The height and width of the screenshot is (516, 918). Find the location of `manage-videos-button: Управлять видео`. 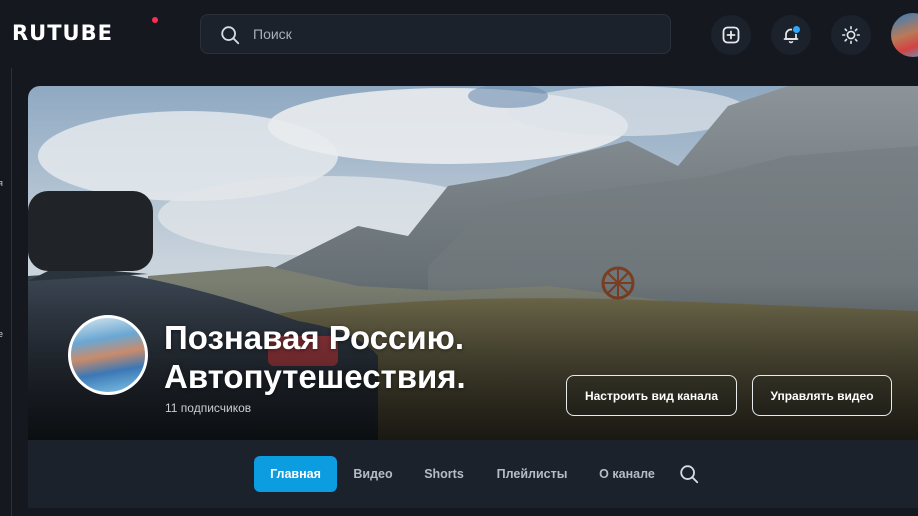

manage-videos-button: Управлять видео is located at coordinates (822, 395).